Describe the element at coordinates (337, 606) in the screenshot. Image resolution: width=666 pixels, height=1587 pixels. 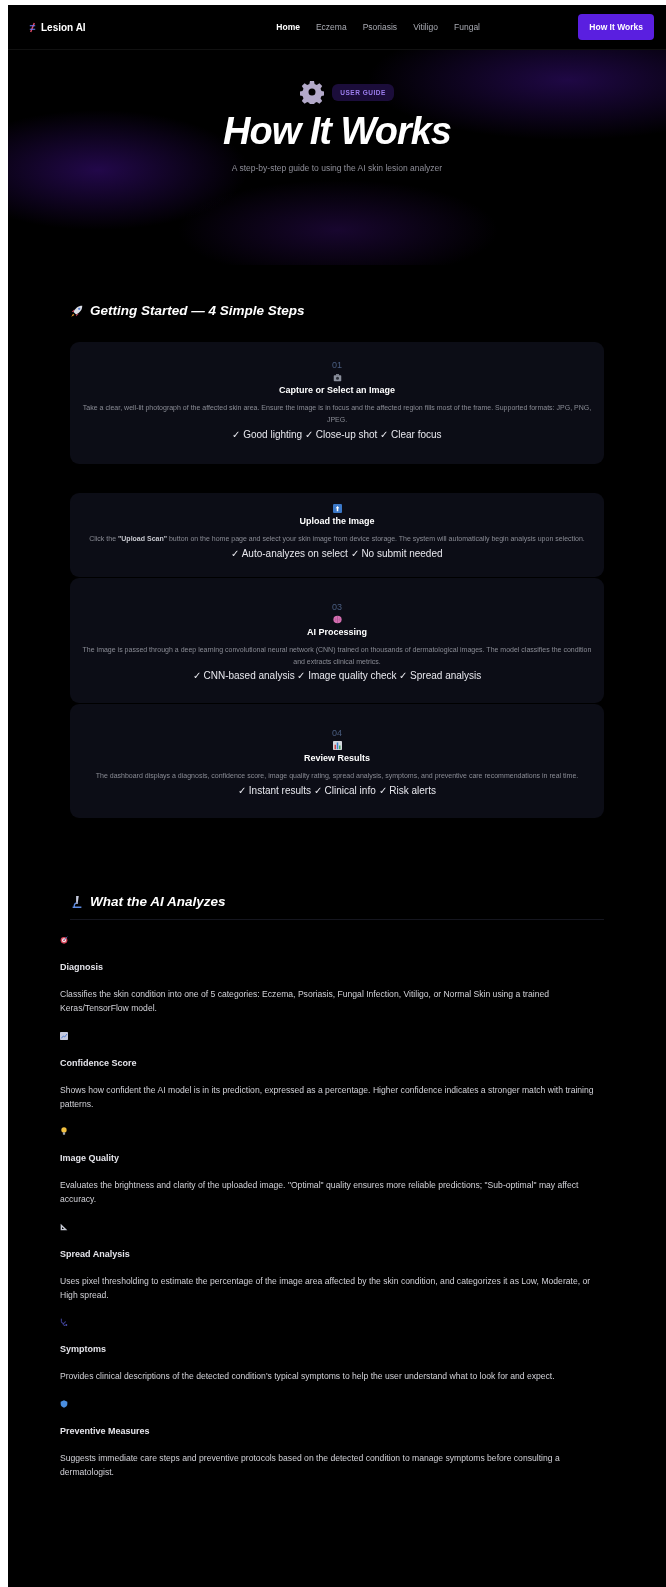
I see `step-number: 03` at that location.